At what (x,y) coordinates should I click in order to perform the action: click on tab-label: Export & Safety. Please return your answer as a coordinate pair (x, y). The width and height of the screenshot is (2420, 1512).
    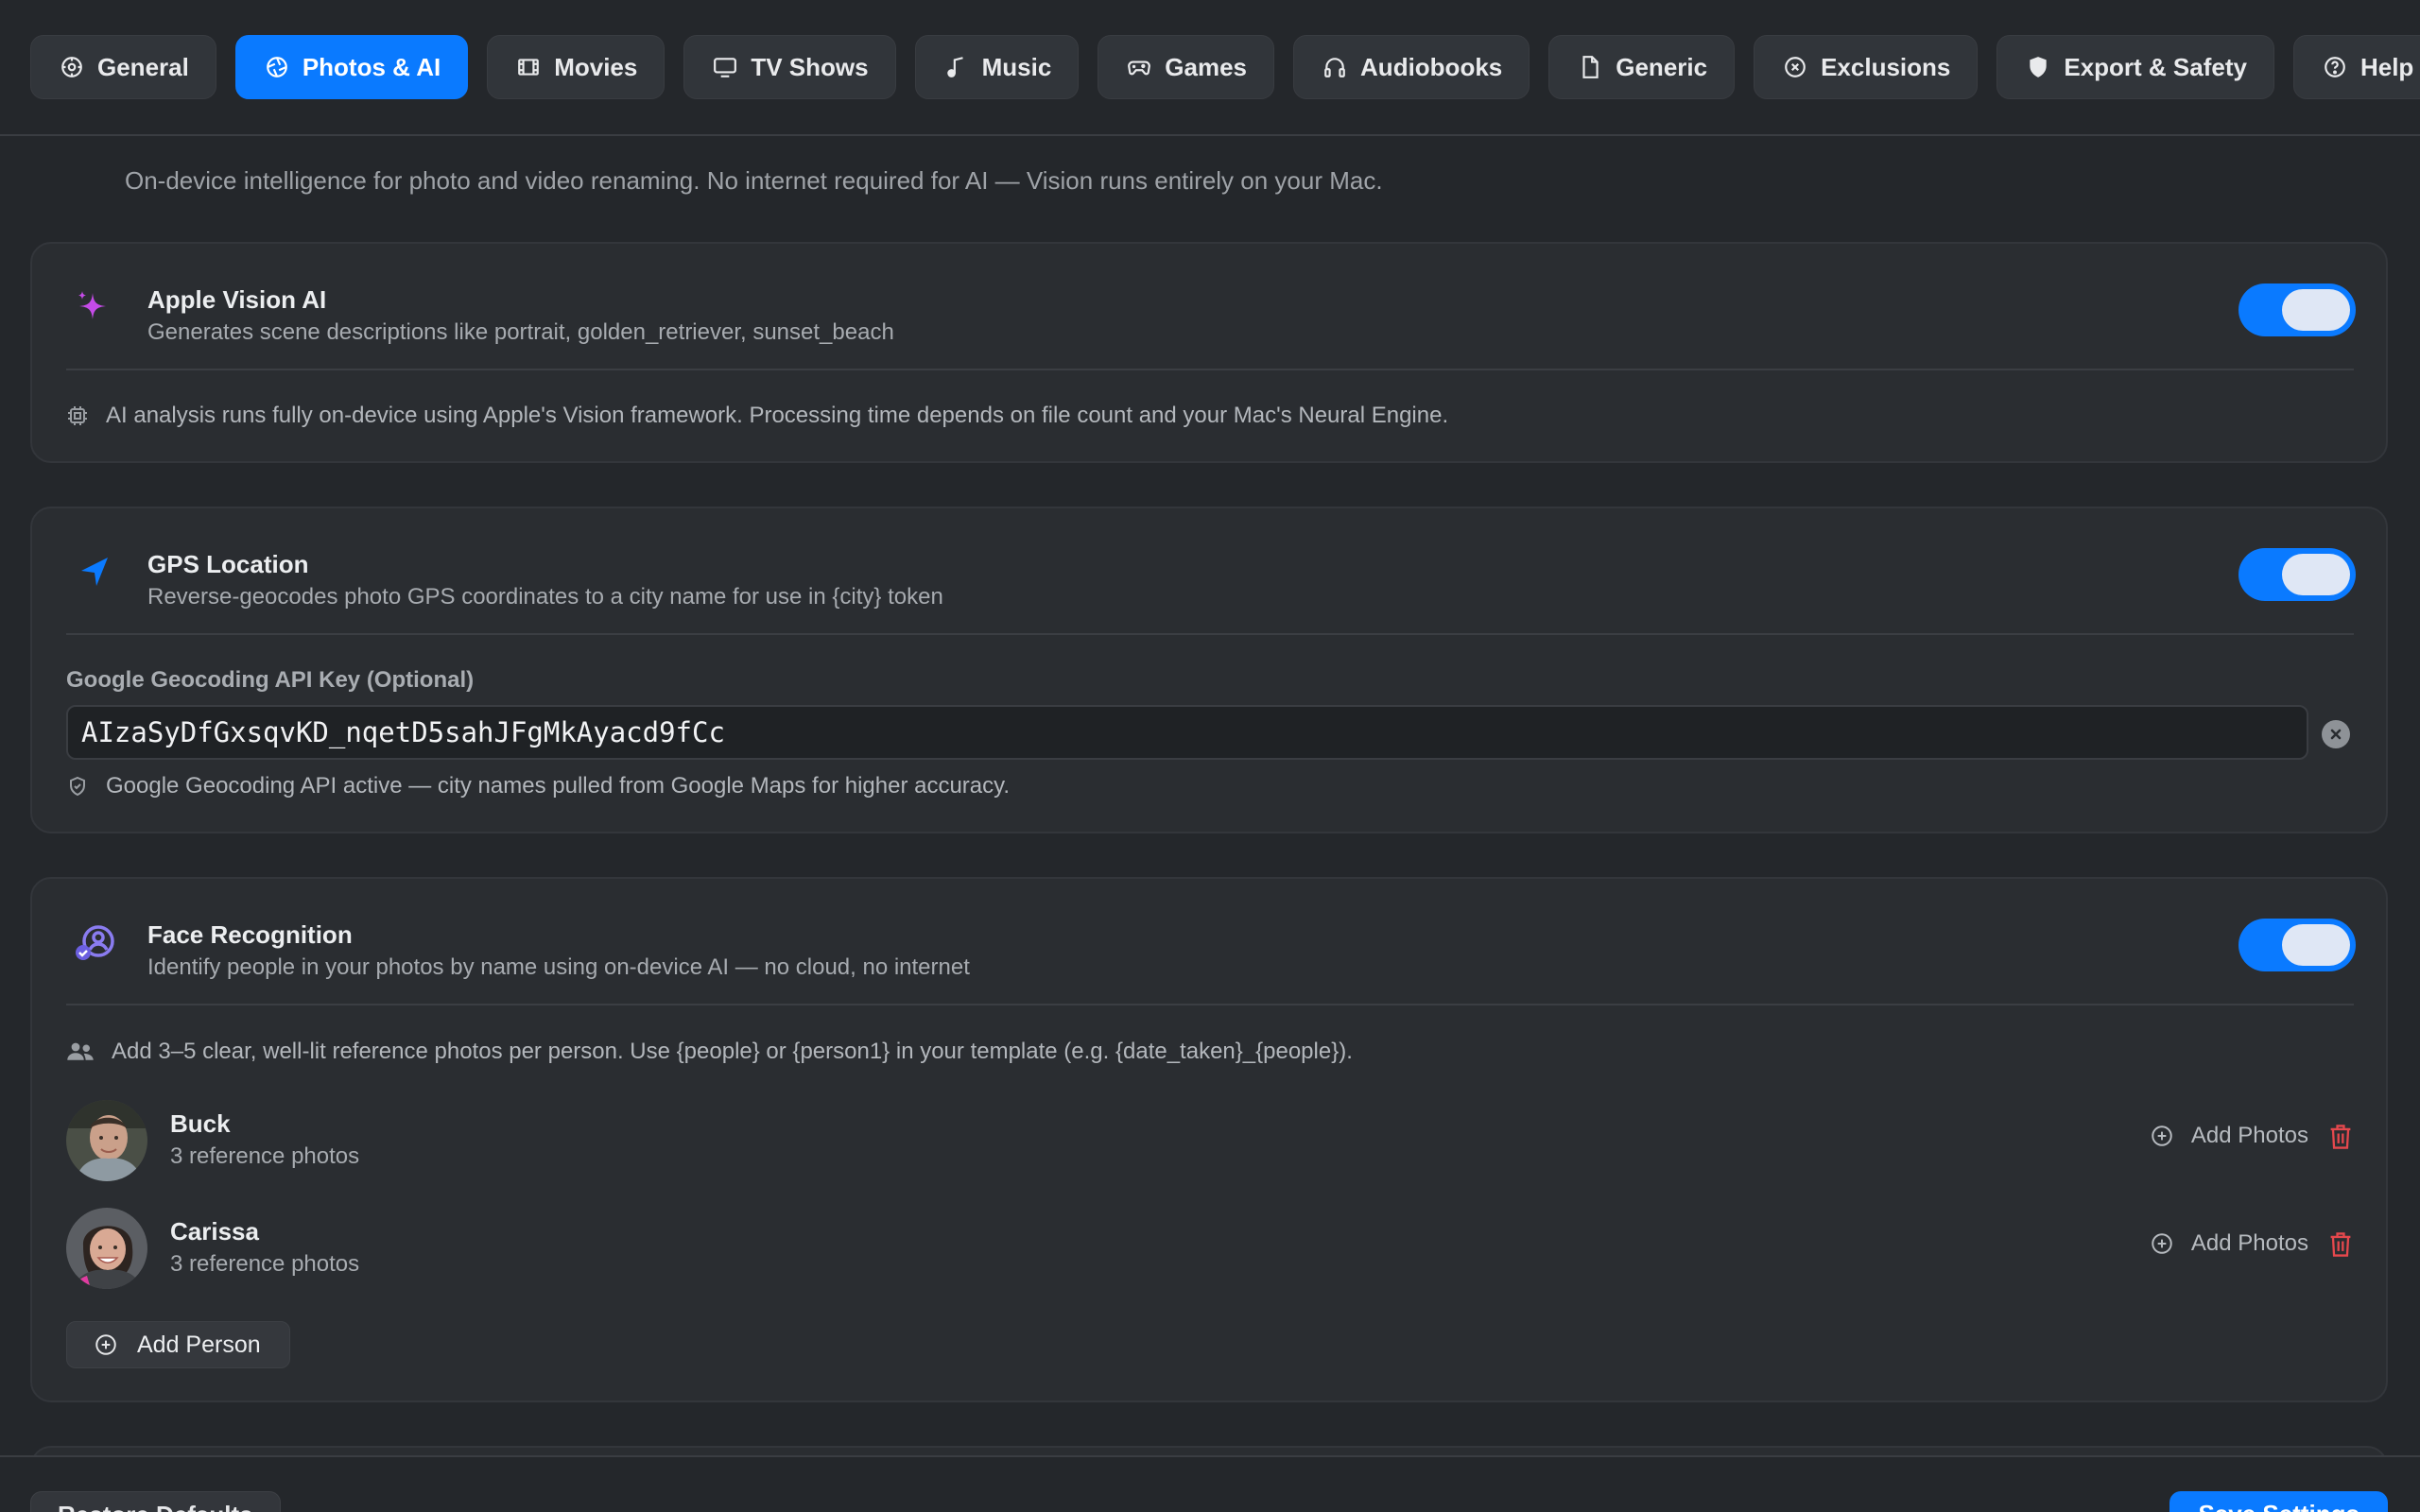
    Looking at the image, I should click on (2155, 66).